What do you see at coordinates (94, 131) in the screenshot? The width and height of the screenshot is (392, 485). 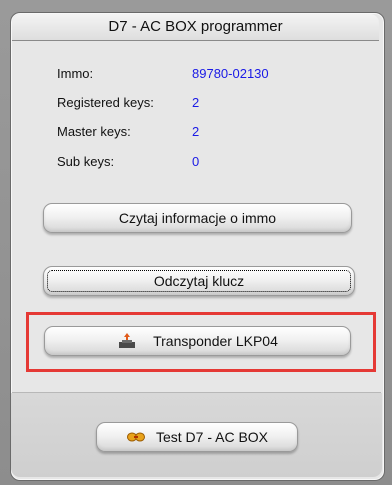 I see `master-keys-label: Master keys:` at bounding box center [94, 131].